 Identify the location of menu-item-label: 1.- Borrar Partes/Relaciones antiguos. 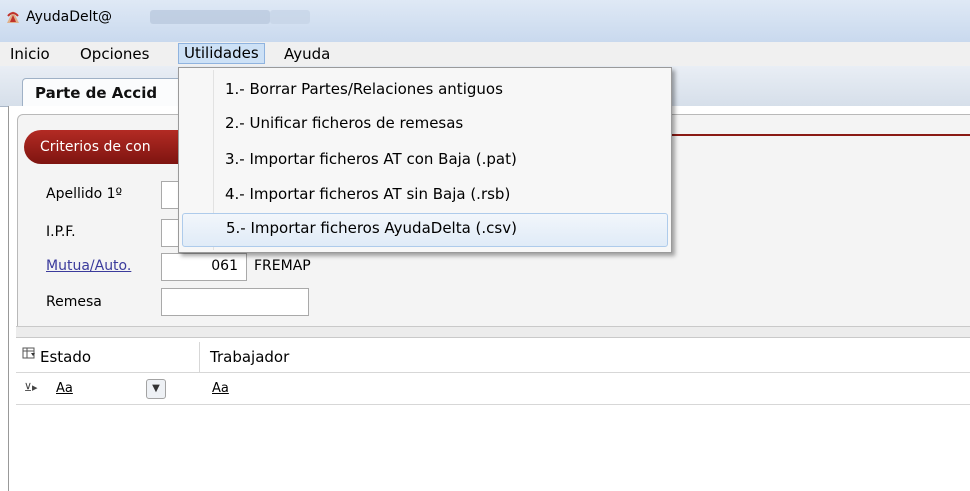
(364, 89).